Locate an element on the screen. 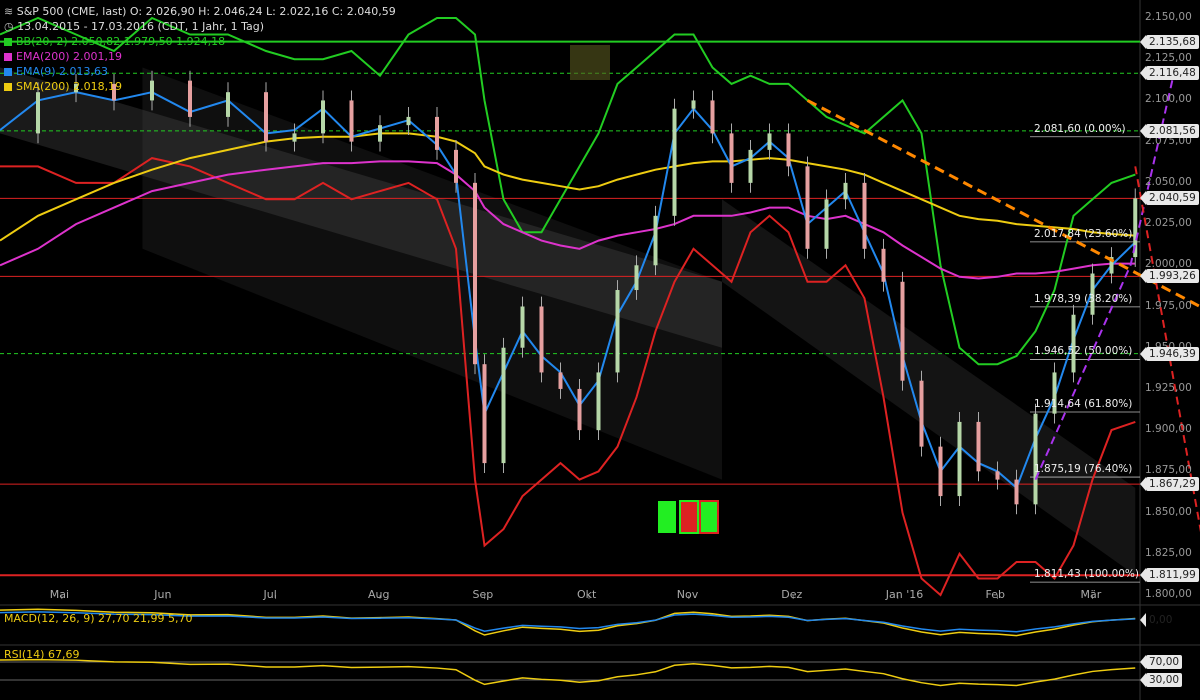  rsi-label: RSI(14) 67,69 is located at coordinates (42, 654).